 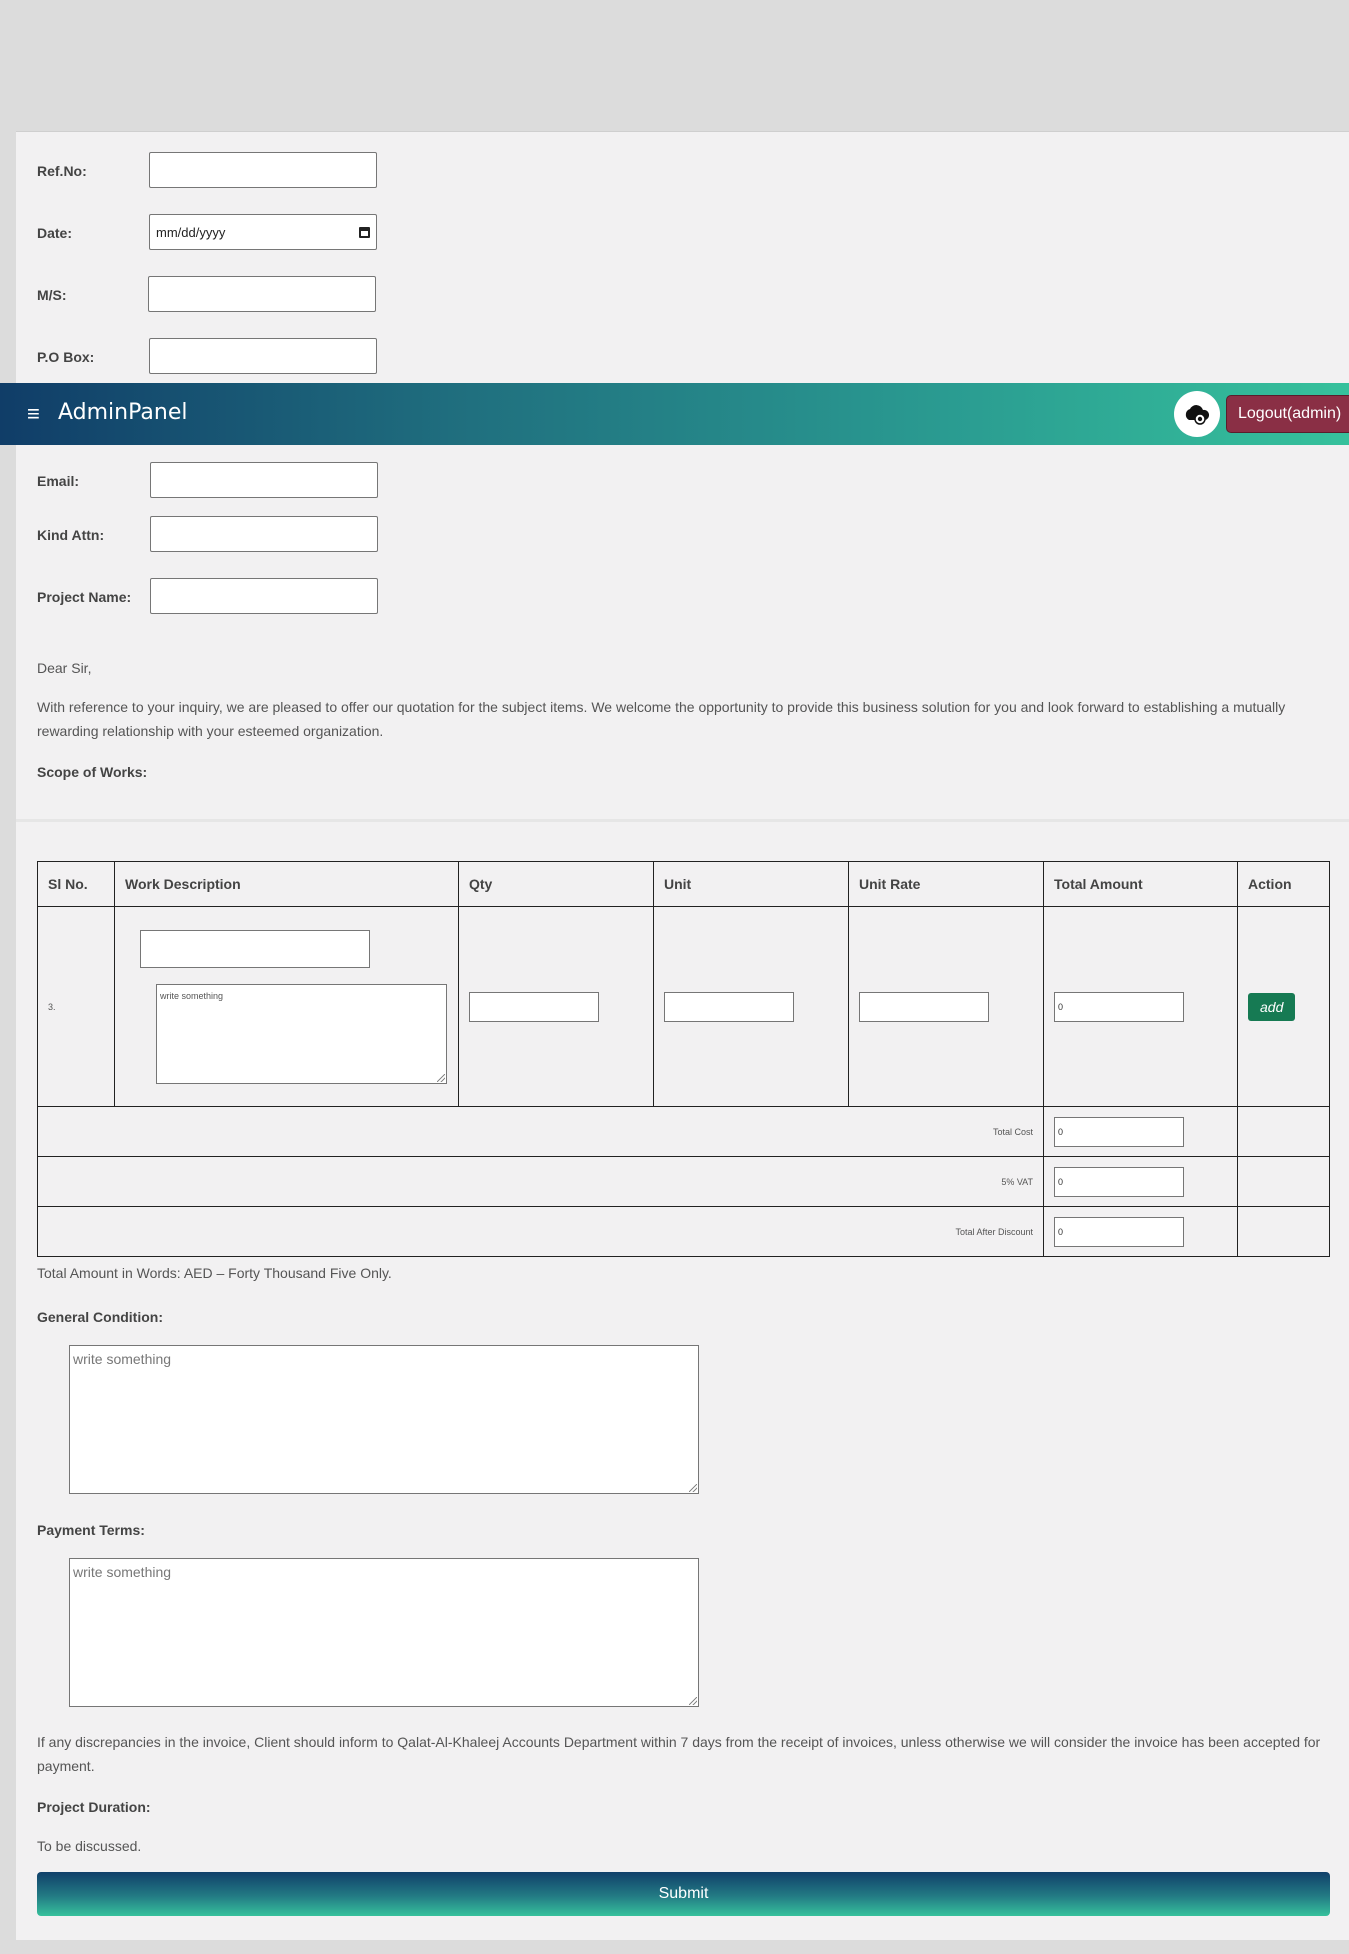 I want to click on work-description-placeholder: write something, so click(x=192, y=995).